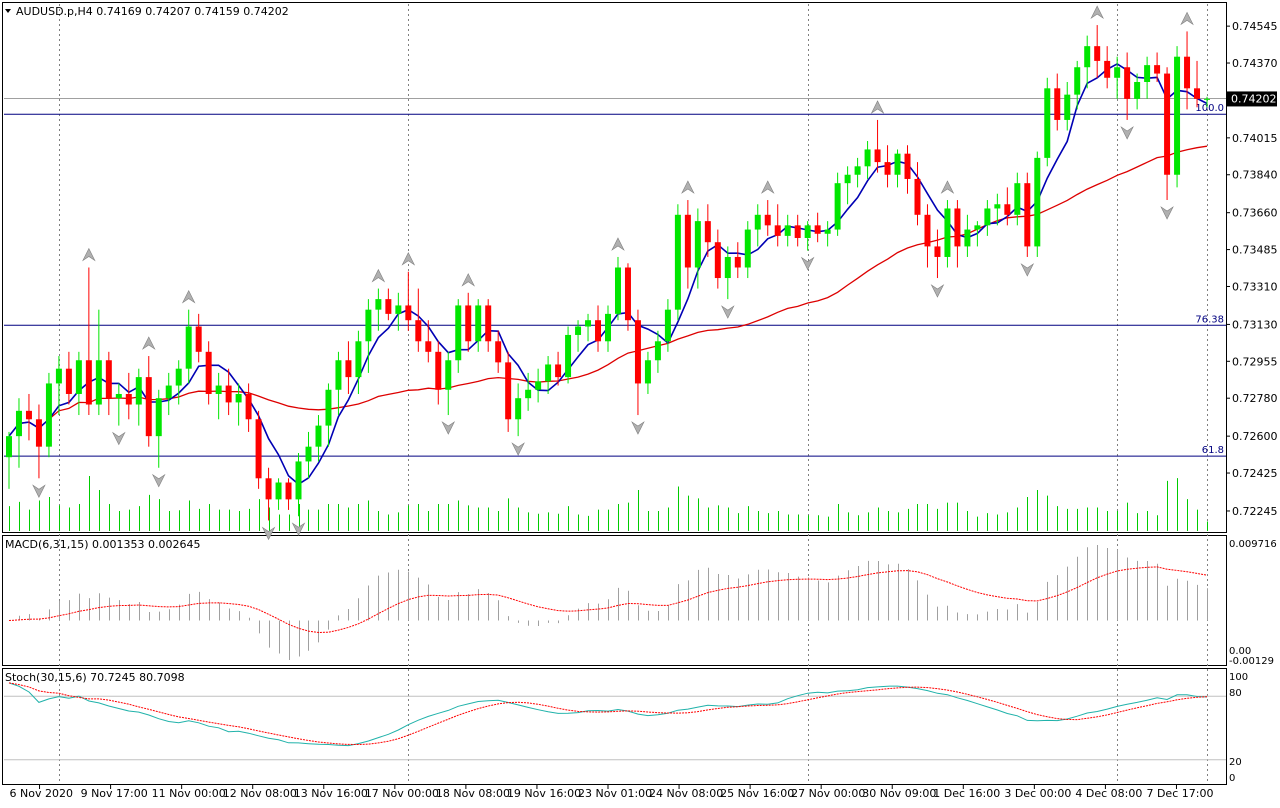 The image size is (1280, 808). What do you see at coordinates (103, 544) in the screenshot?
I see `macd-header-text: MACD(6,31,15) 0.001353 0.002645` at bounding box center [103, 544].